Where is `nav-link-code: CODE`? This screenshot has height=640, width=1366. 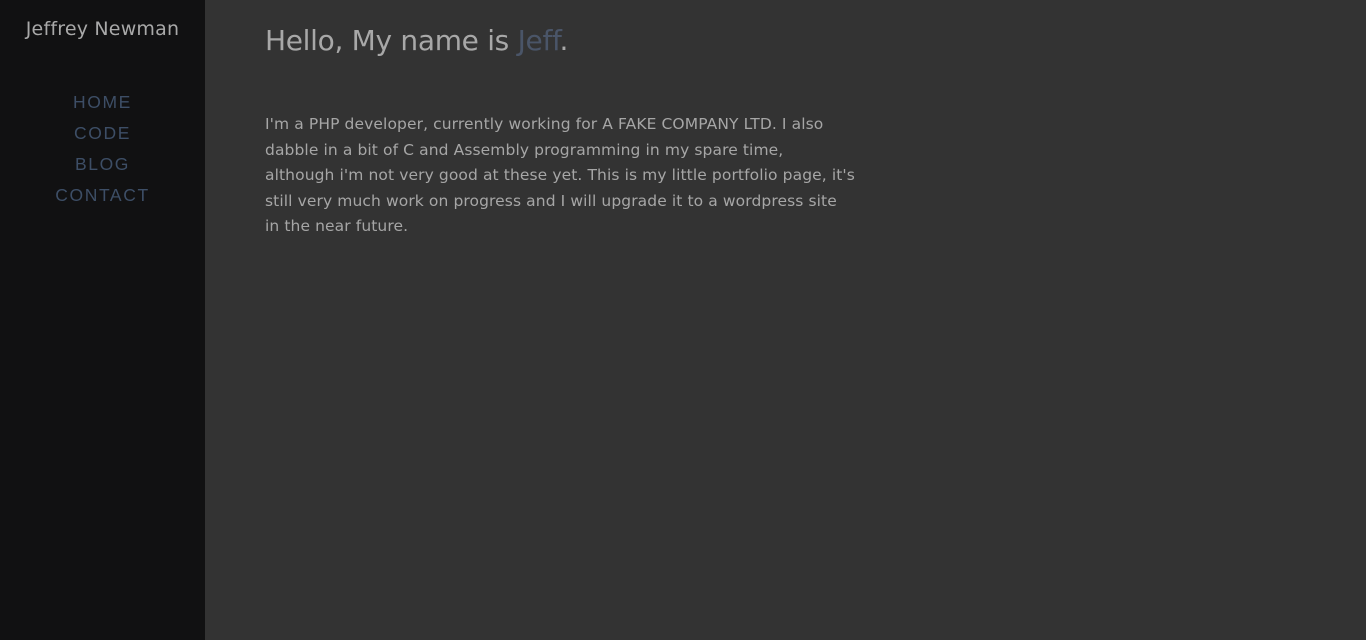
nav-link-code: CODE is located at coordinates (102, 133).